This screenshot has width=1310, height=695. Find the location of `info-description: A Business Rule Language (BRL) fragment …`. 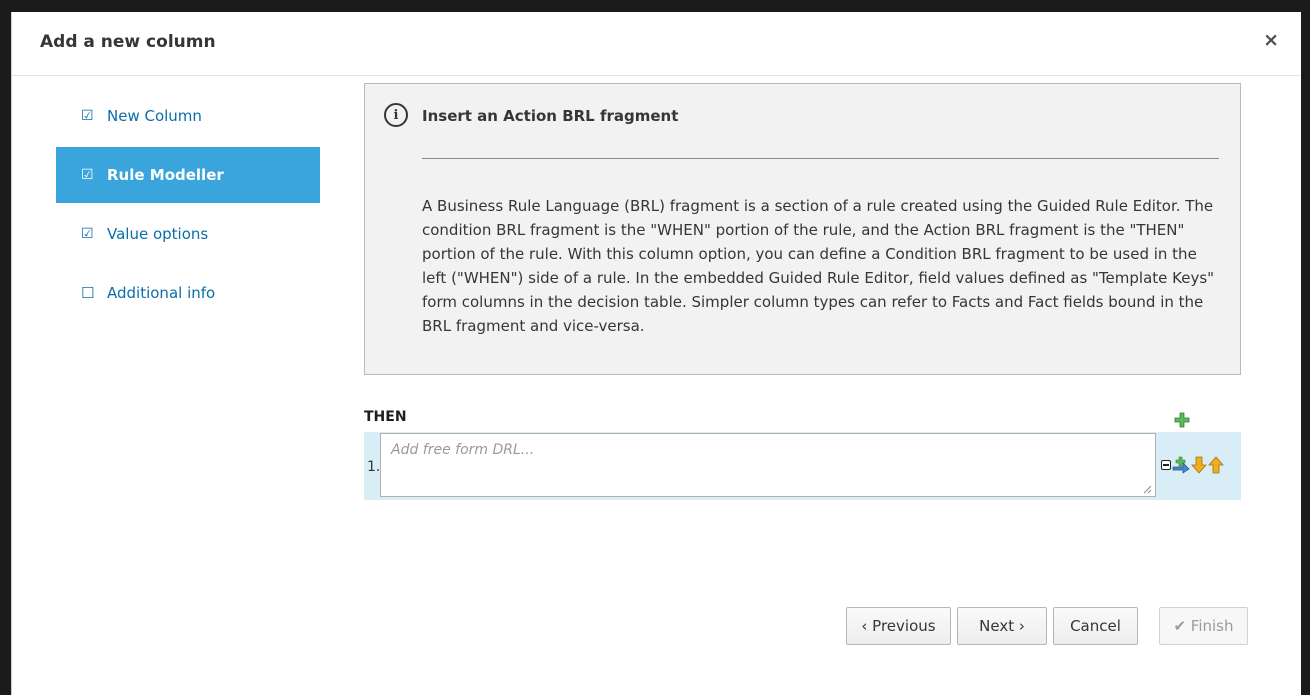

info-description: A Business Rule Language (BRL) fragment … is located at coordinates (818, 266).